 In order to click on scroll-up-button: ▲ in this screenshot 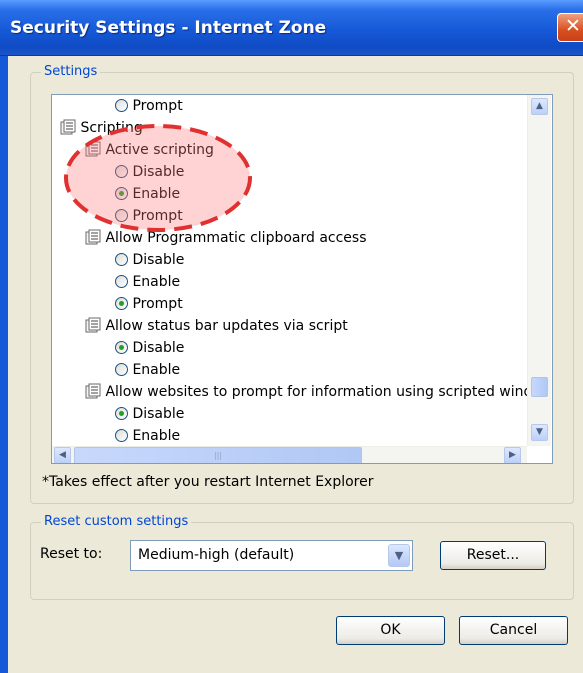, I will do `click(539, 106)`.